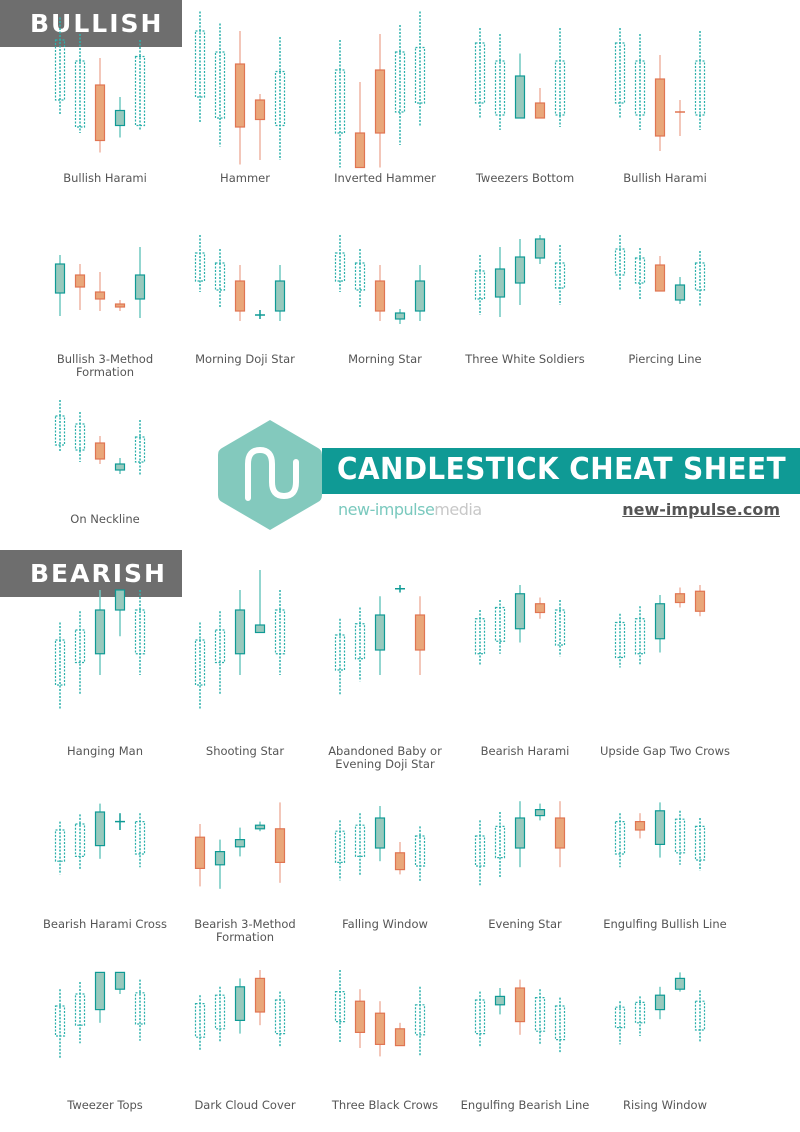 Image resolution: width=800 pixels, height=1132 pixels. I want to click on pattern-card: Bullish Harami, so click(665, 97).